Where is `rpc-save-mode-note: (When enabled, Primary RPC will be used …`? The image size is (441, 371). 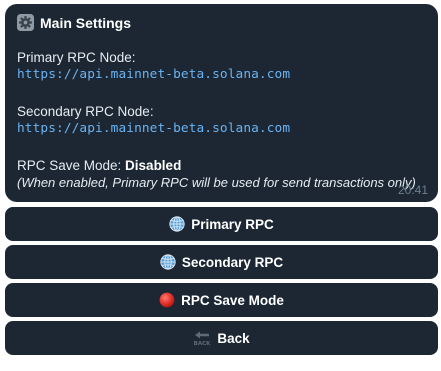
rpc-save-mode-note: (When enabled, Primary RPC will be used … is located at coordinates (216, 182).